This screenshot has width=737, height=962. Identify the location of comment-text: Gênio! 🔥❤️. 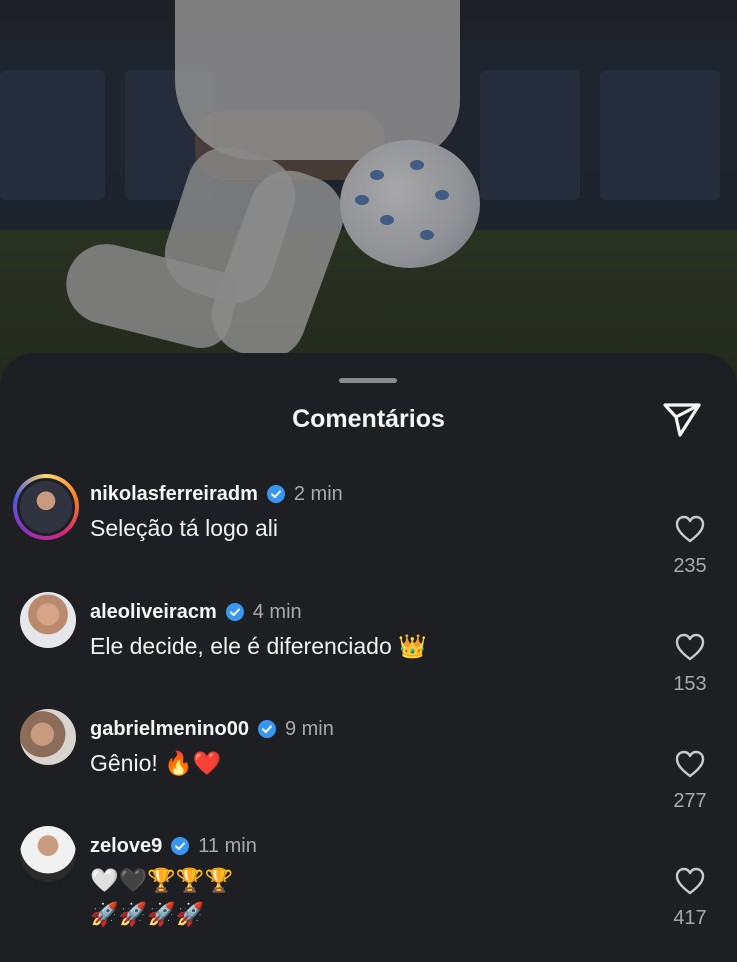
(156, 763).